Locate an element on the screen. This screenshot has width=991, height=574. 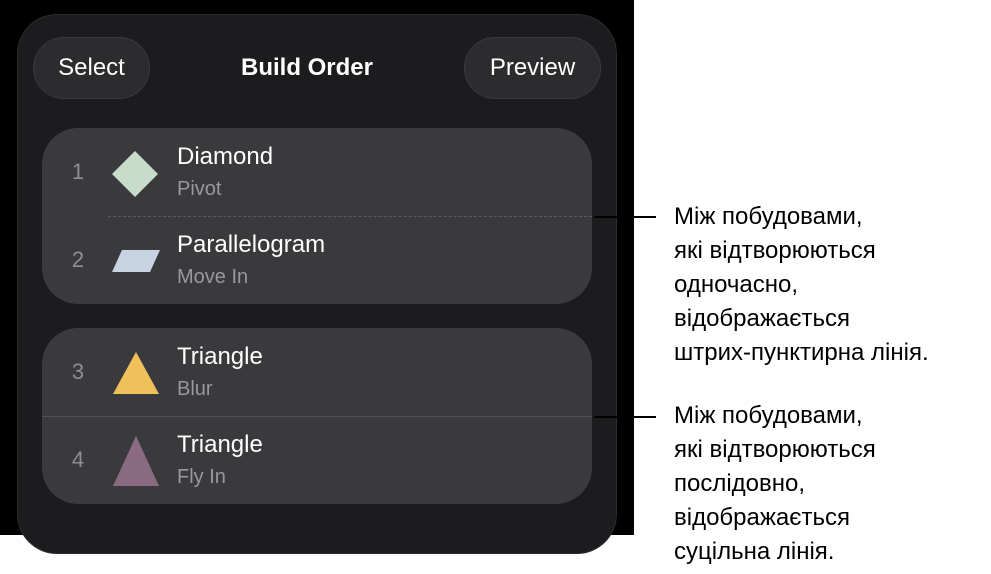
build-effect: Pivot is located at coordinates (199, 189).